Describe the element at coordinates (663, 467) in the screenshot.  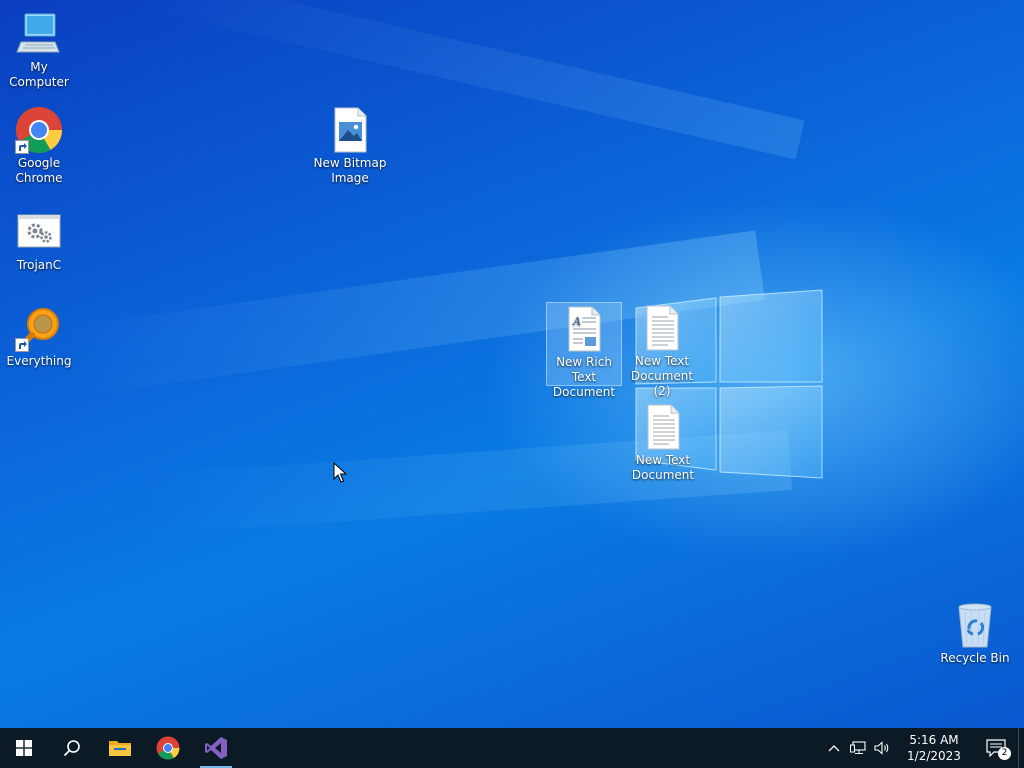
I see `icon-label: New Text Document` at that location.